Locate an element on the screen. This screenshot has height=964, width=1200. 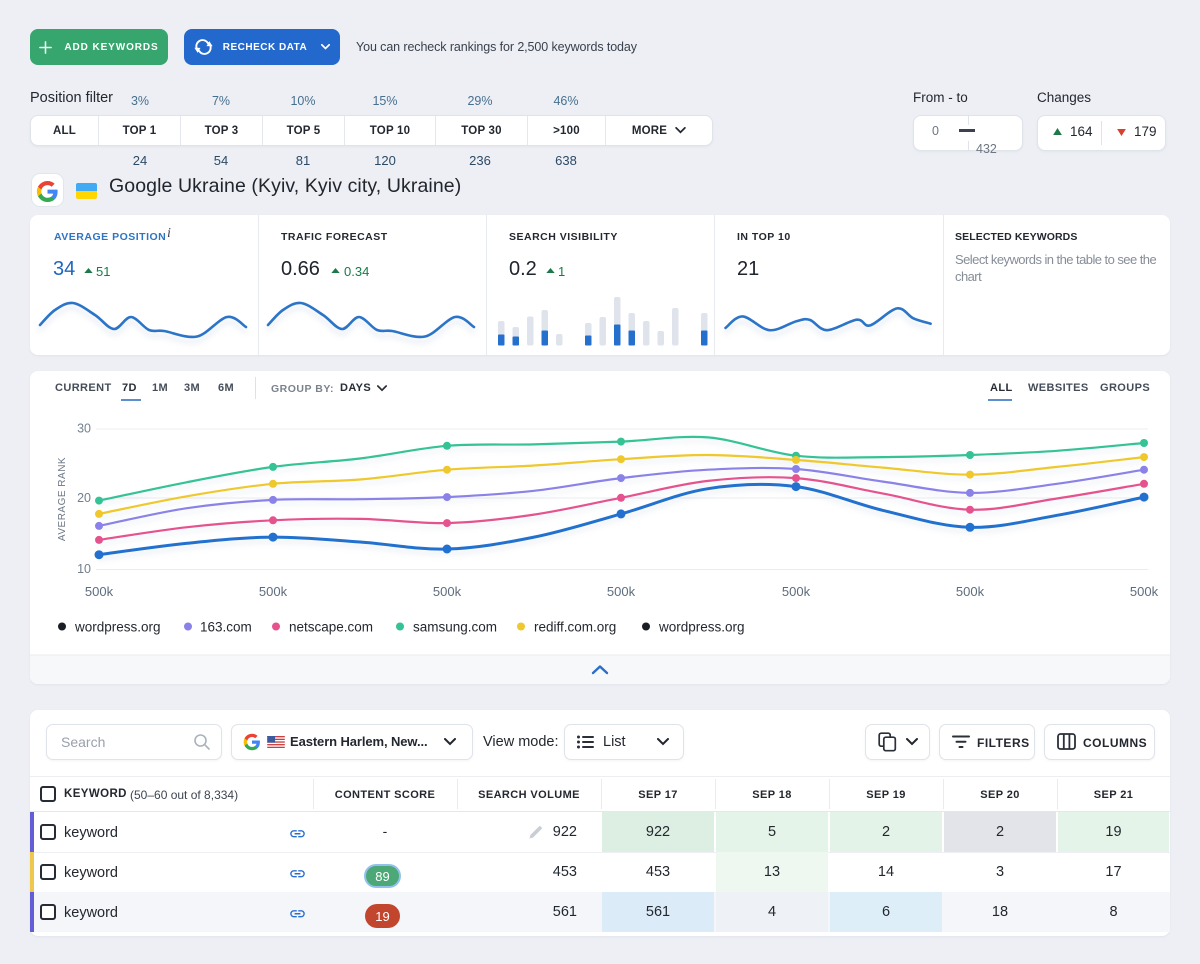
svg-text: netscape.com is located at coordinates (331, 627).